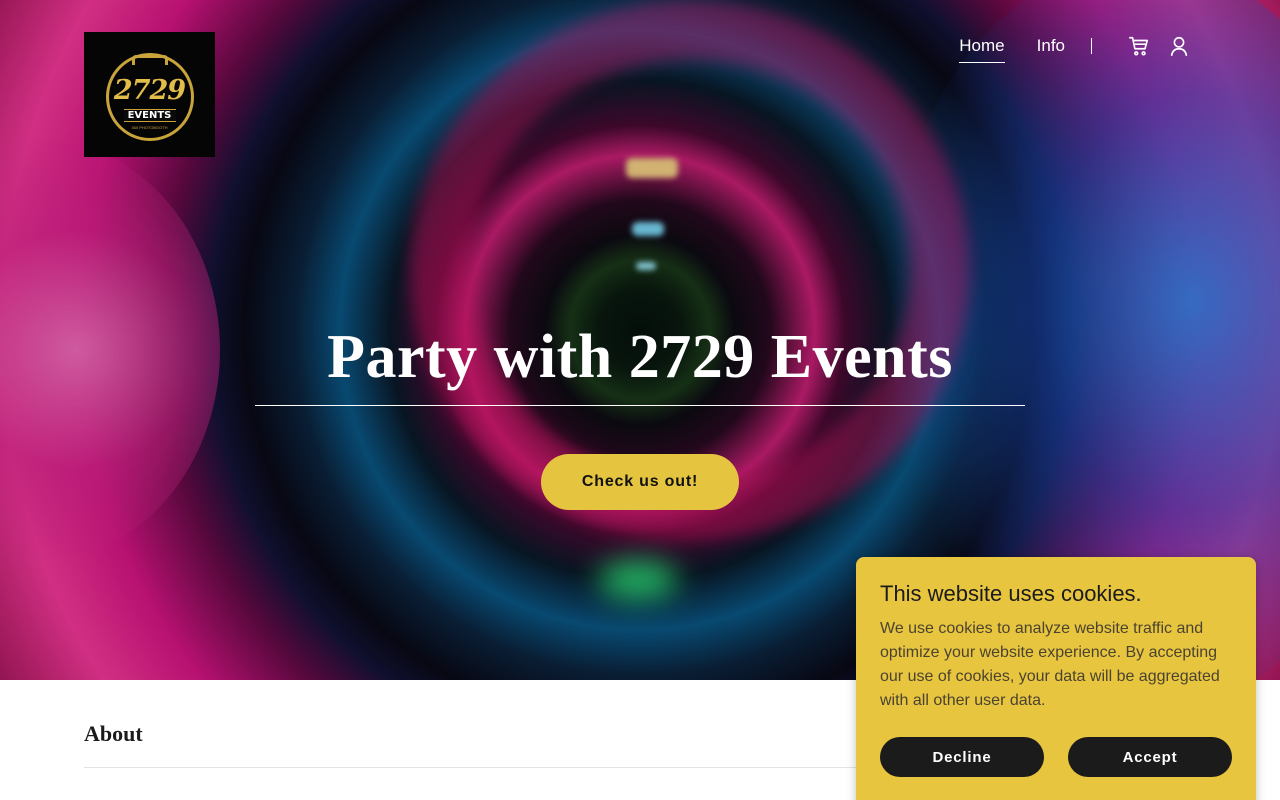 Image resolution: width=1280 pixels, height=800 pixels. Describe the element at coordinates (149, 115) in the screenshot. I see `logo-word: EVENTS` at that location.